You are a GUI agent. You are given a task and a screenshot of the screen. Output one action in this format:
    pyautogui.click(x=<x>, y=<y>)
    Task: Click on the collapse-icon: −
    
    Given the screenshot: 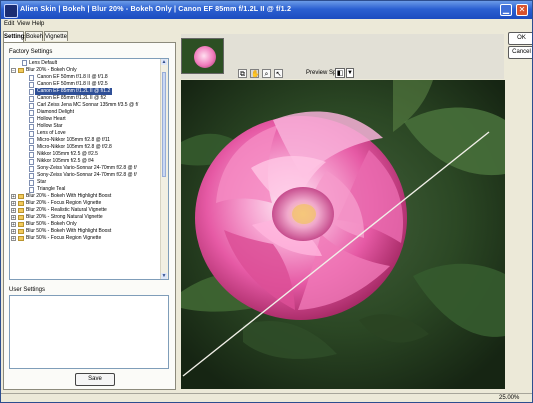 What is the action you would take?
    pyautogui.click(x=13, y=71)
    